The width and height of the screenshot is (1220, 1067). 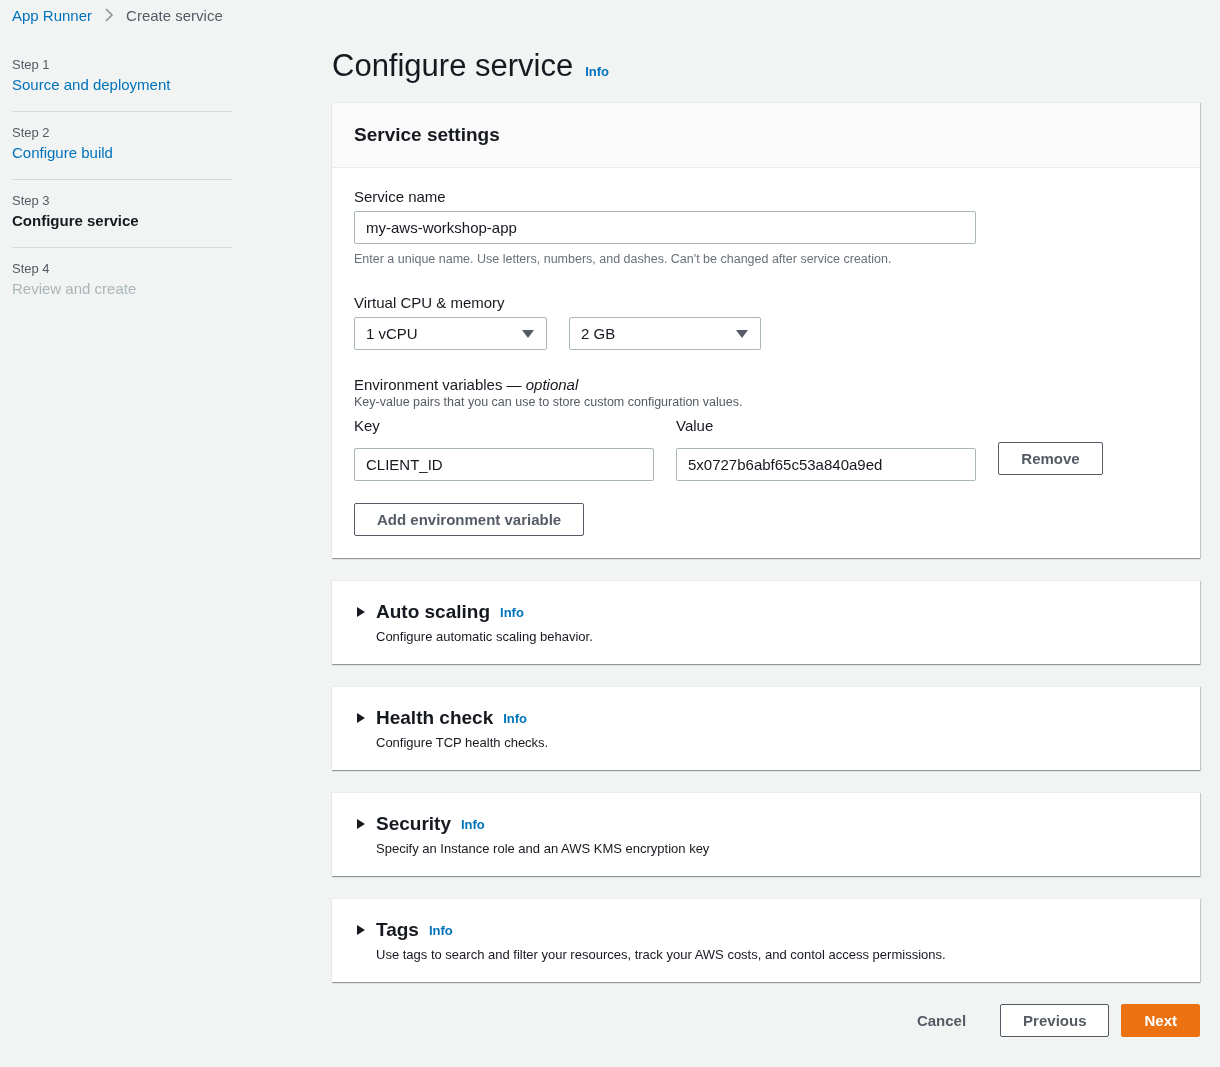 I want to click on step-number: Step 2, so click(x=31, y=132).